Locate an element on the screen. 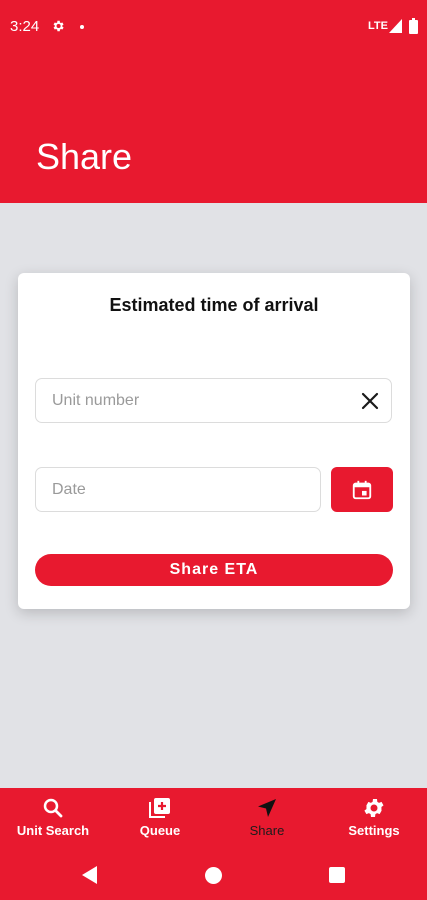 The image size is (427, 900). nav-label: Settings is located at coordinates (374, 830).